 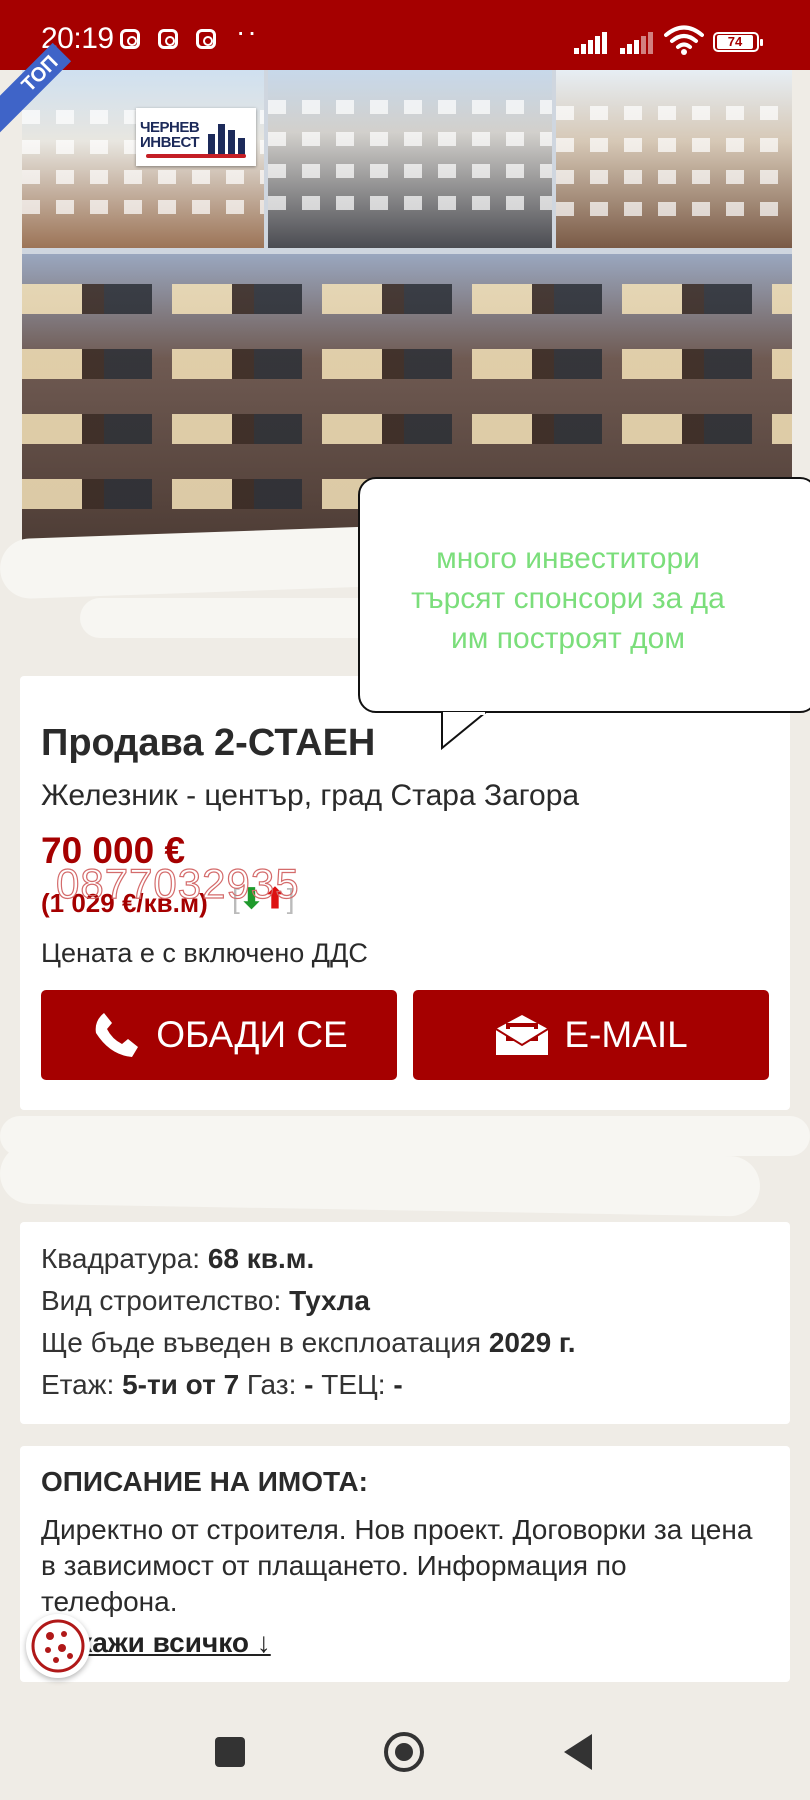 What do you see at coordinates (252, 1034) in the screenshot?
I see `call-button-label: ОБАДИ СЕ` at bounding box center [252, 1034].